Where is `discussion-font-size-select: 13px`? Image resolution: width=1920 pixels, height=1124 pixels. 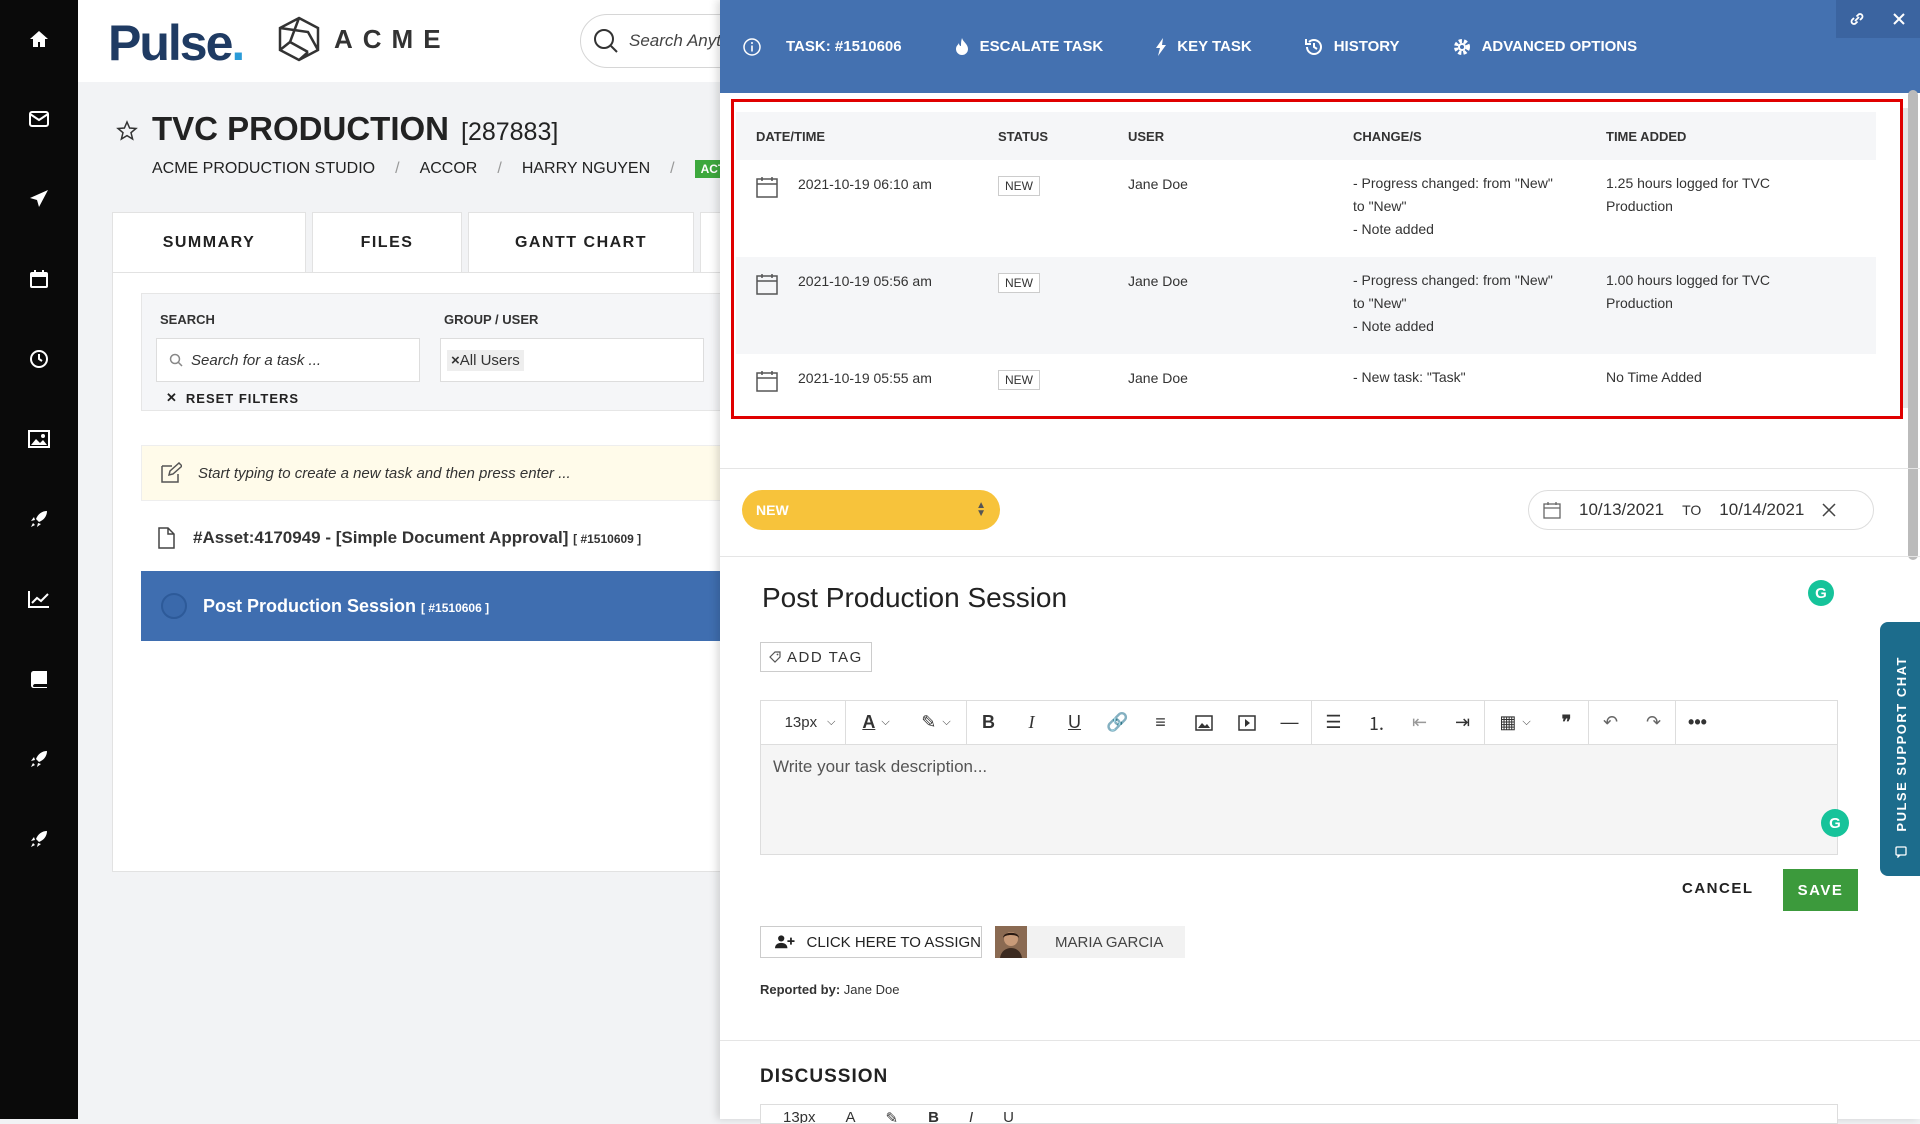
discussion-font-size-select: 13px is located at coordinates (799, 1116).